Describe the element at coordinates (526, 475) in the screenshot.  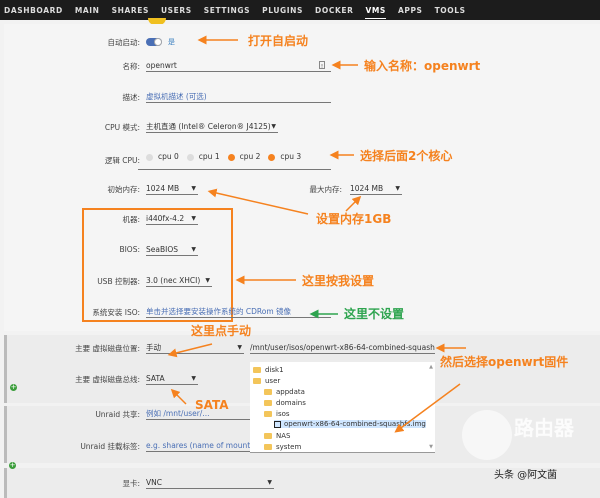
I see `watermark-credit: 头条 @阿文菌` at that location.